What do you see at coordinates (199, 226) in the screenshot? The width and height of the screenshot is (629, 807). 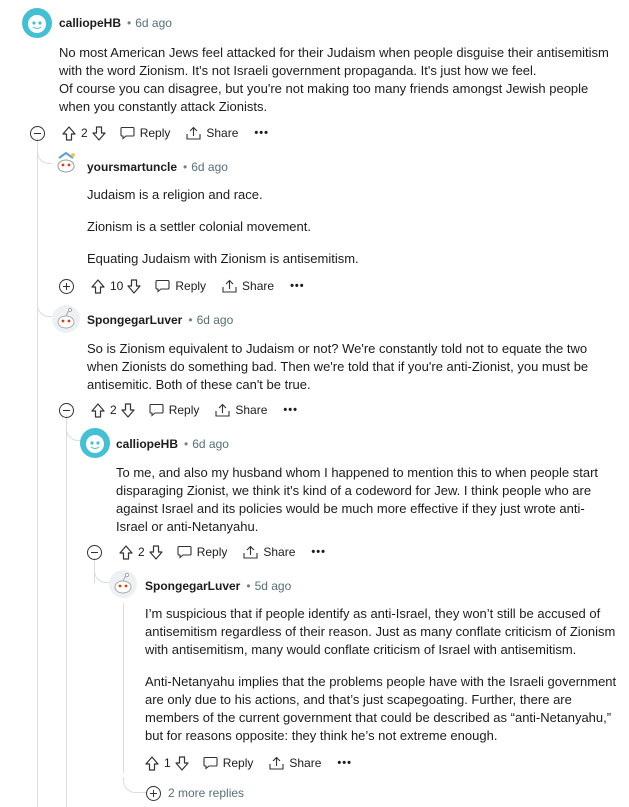 I see `comment-paragraph: Zionism is a settler colonial movement.` at bounding box center [199, 226].